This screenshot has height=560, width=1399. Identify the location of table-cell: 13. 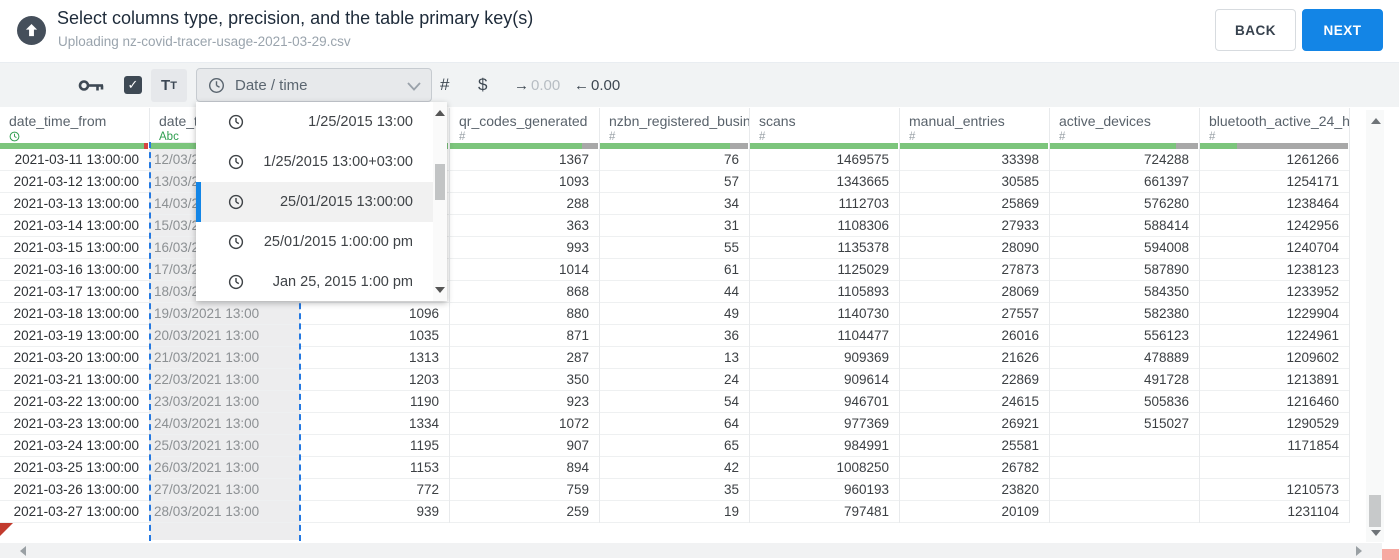
(674, 358).